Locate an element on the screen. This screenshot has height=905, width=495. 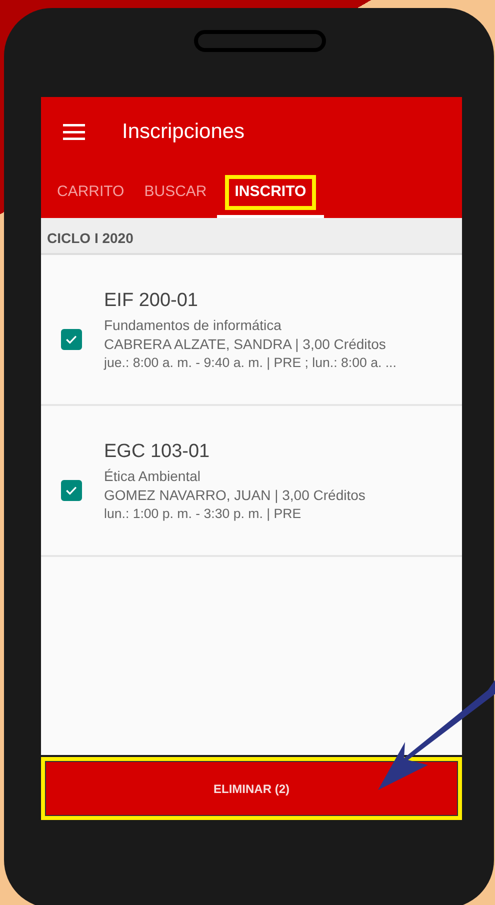
section-header: CICLO I 2020 is located at coordinates (251, 236).